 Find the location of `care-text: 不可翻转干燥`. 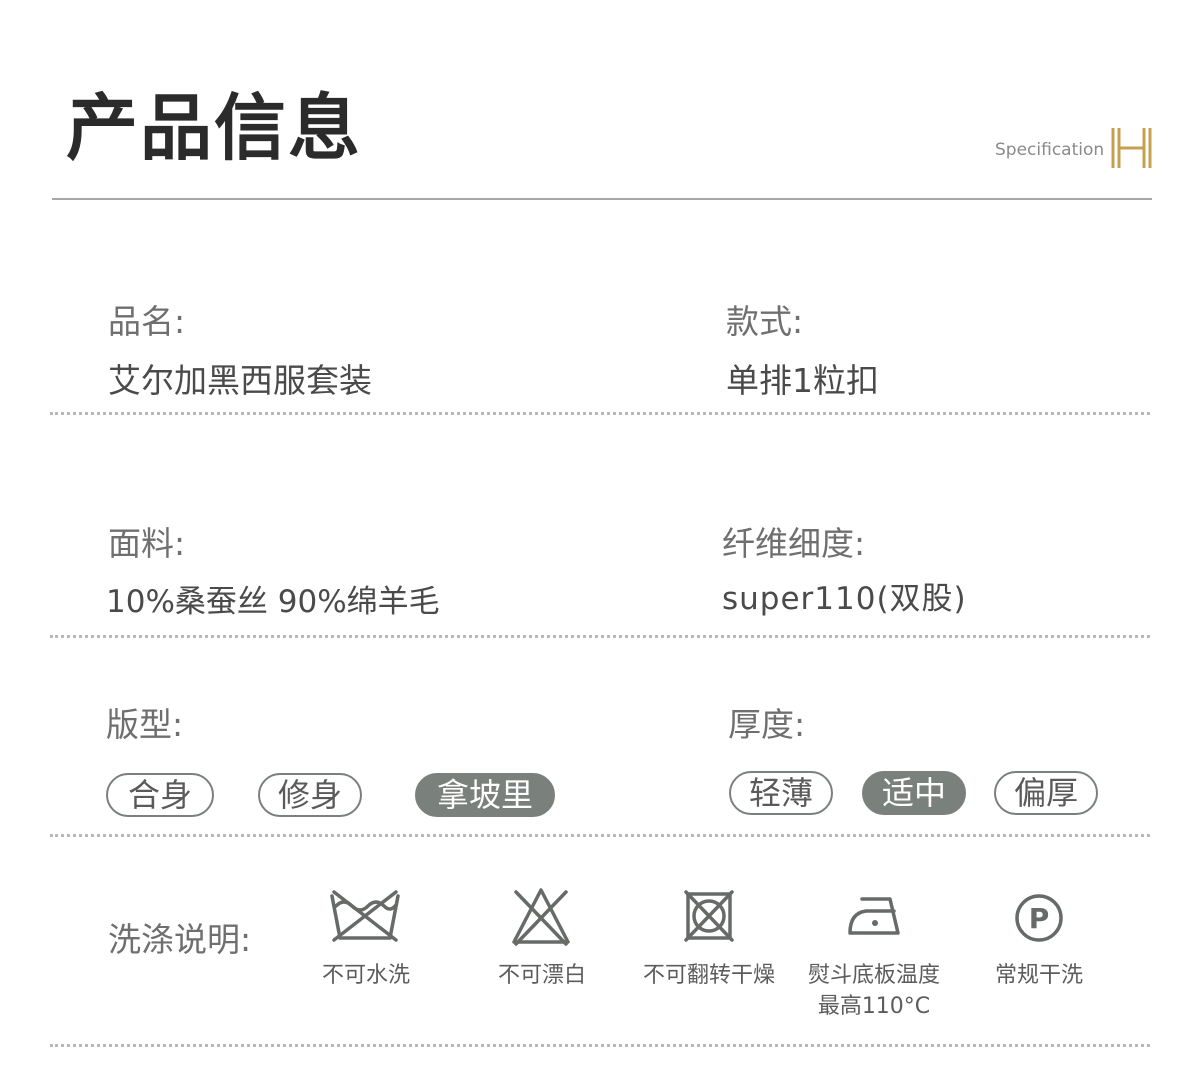

care-text: 不可翻转干燥 is located at coordinates (708, 975).